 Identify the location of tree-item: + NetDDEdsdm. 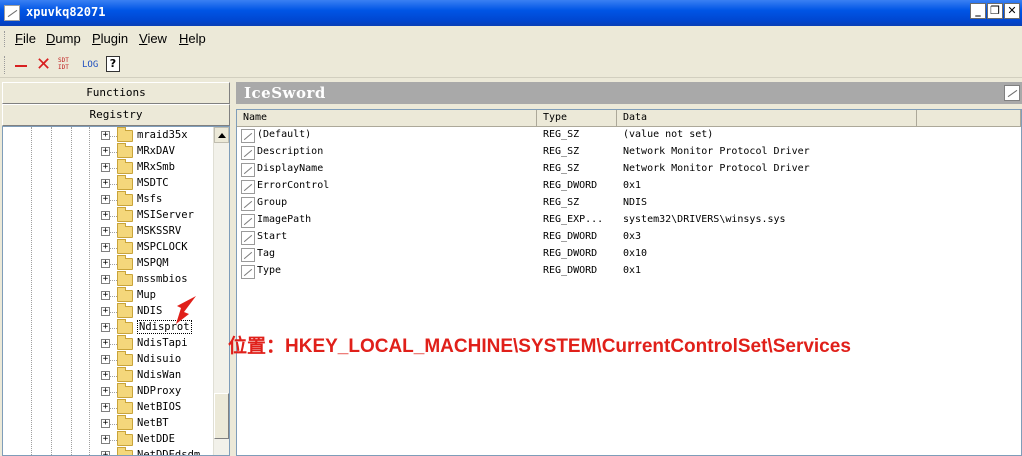
(161, 451).